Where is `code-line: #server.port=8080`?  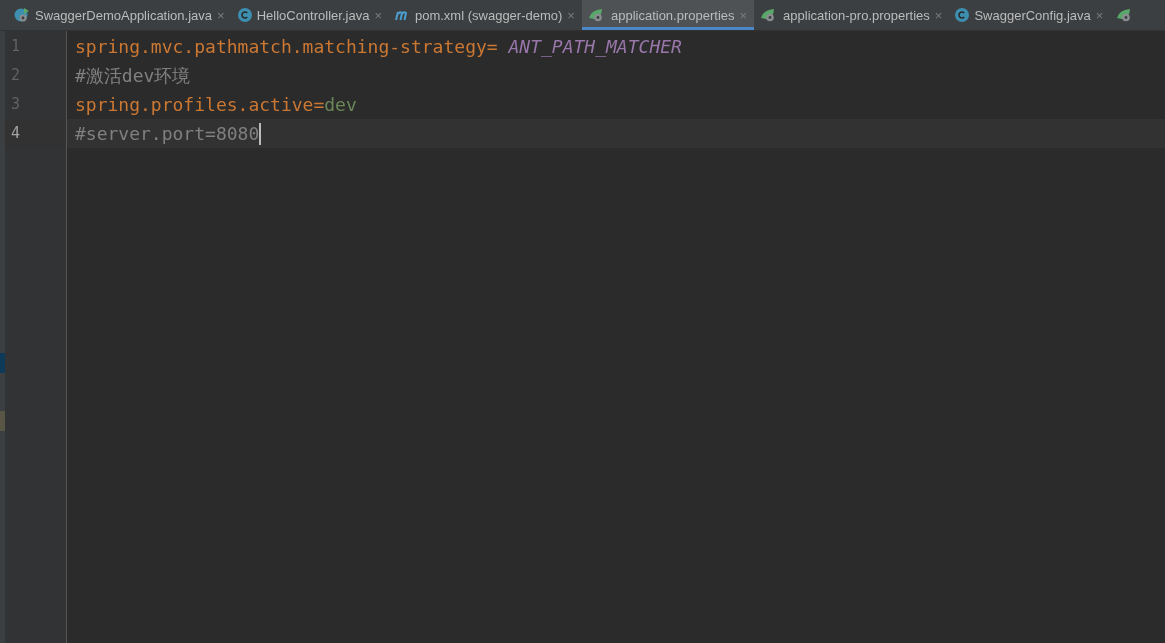
code-line: #server.port=8080 is located at coordinates (167, 133).